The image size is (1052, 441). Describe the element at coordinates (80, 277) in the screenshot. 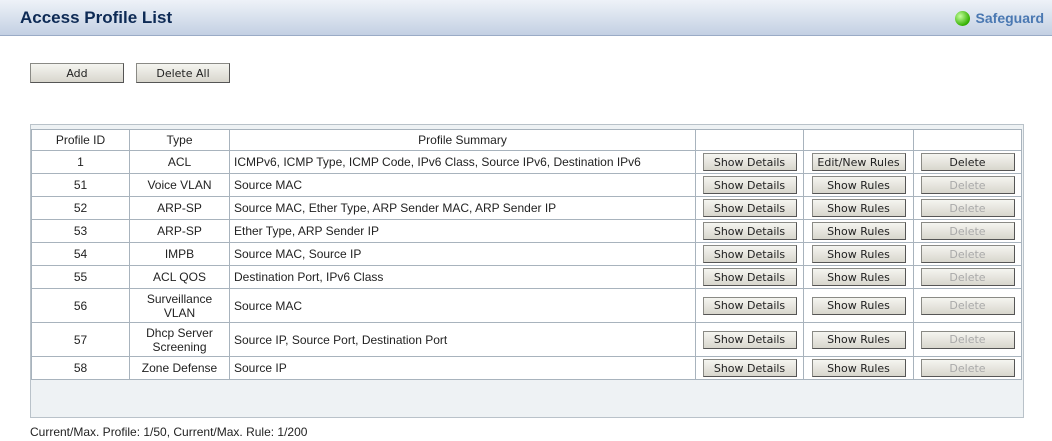

I see `profile-id-cell: 55` at that location.